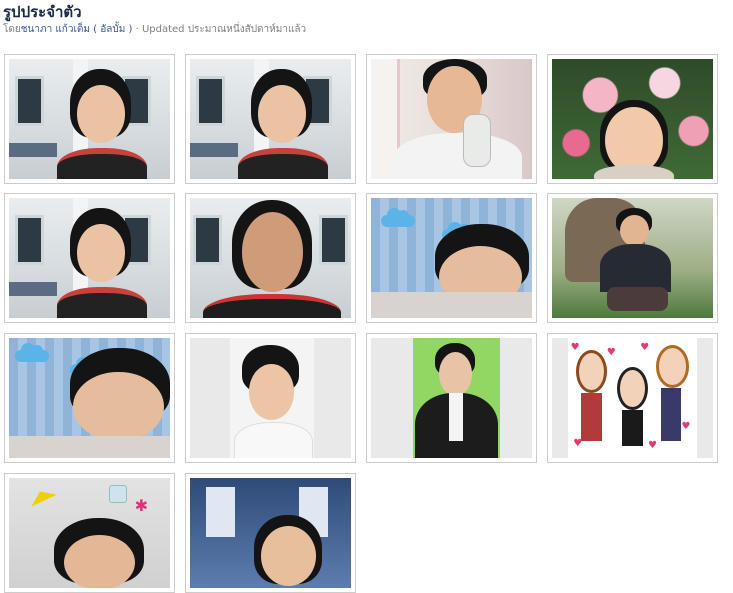 The image size is (733, 593). I want to click on photo-image: ✱, so click(89, 533).